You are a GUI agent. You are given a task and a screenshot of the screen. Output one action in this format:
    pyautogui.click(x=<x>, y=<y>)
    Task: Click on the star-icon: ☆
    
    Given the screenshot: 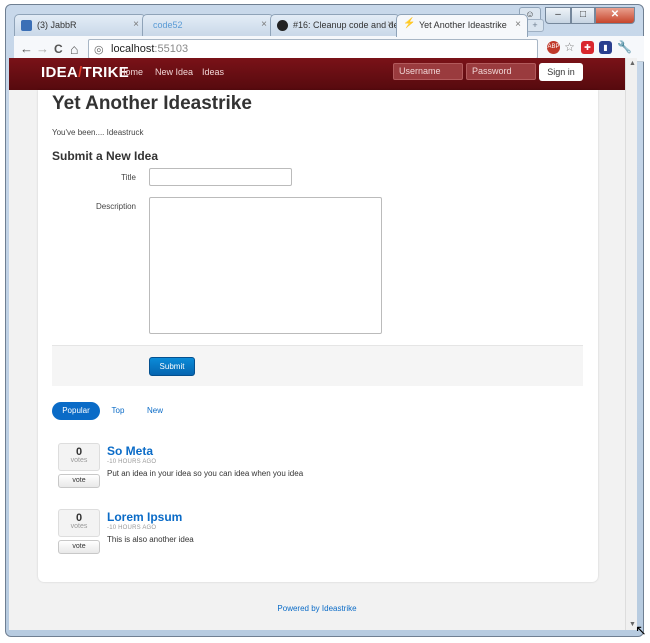 What is the action you would take?
    pyautogui.click(x=569, y=47)
    